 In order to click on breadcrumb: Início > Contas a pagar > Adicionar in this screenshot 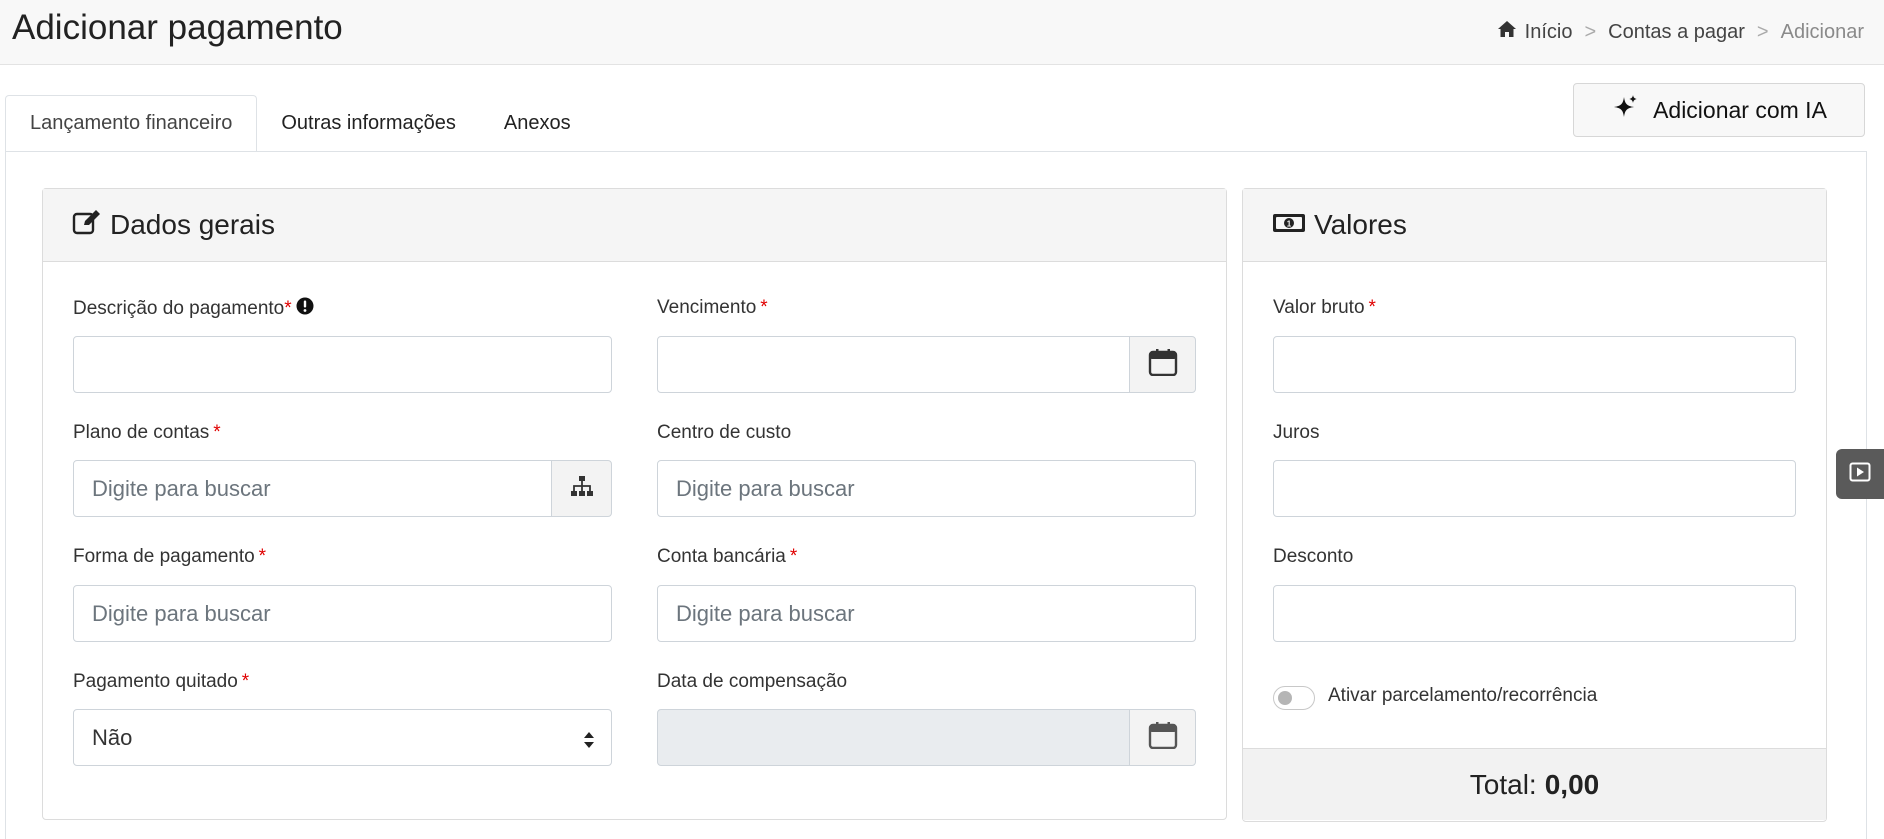, I will do `click(1680, 32)`.